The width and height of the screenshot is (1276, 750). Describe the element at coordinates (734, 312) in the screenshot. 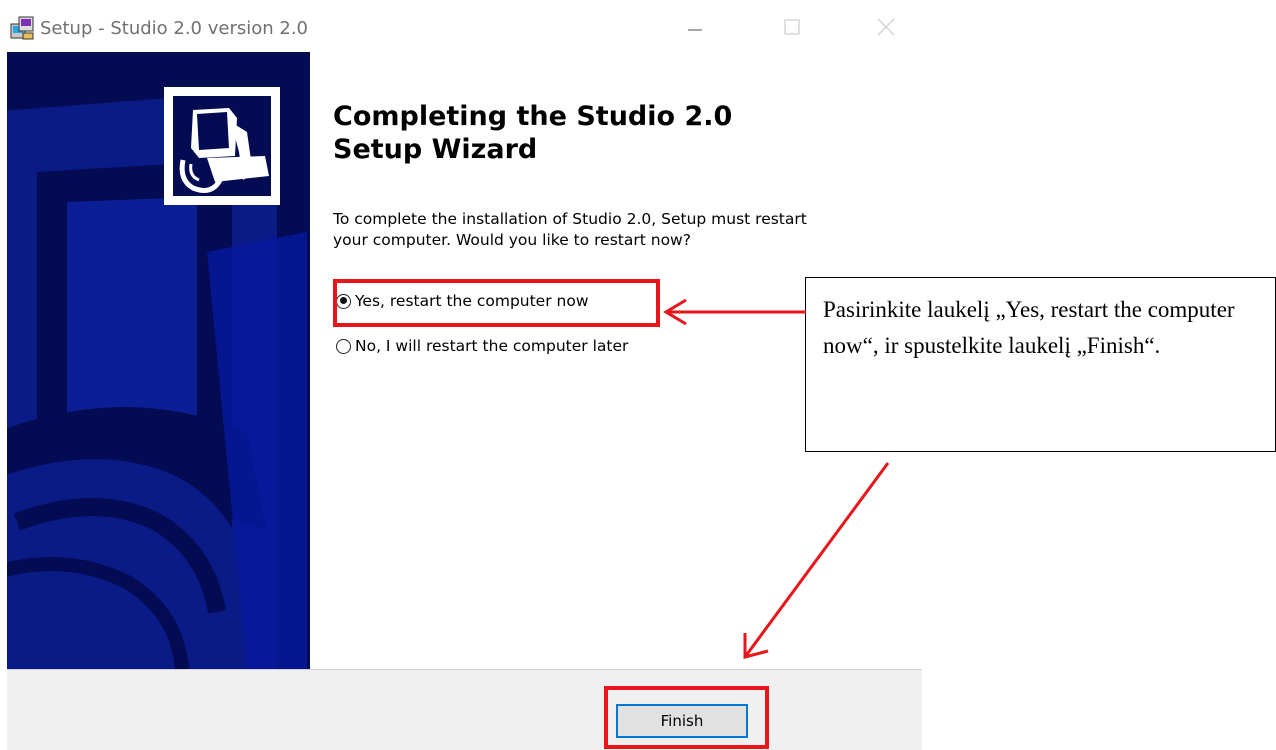

I see `arrow-to-restart-option-icon` at that location.